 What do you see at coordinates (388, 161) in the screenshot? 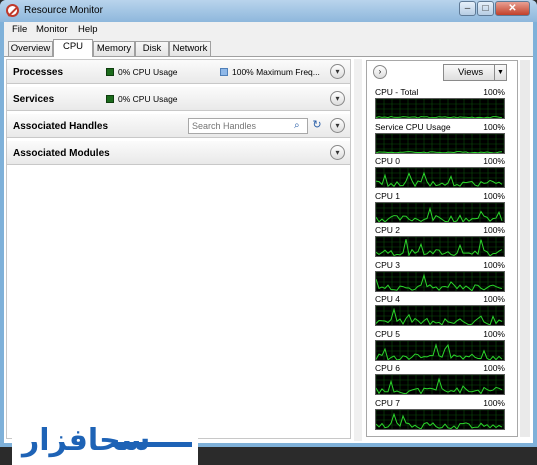
I see `graph-label: CPU 0` at bounding box center [388, 161].